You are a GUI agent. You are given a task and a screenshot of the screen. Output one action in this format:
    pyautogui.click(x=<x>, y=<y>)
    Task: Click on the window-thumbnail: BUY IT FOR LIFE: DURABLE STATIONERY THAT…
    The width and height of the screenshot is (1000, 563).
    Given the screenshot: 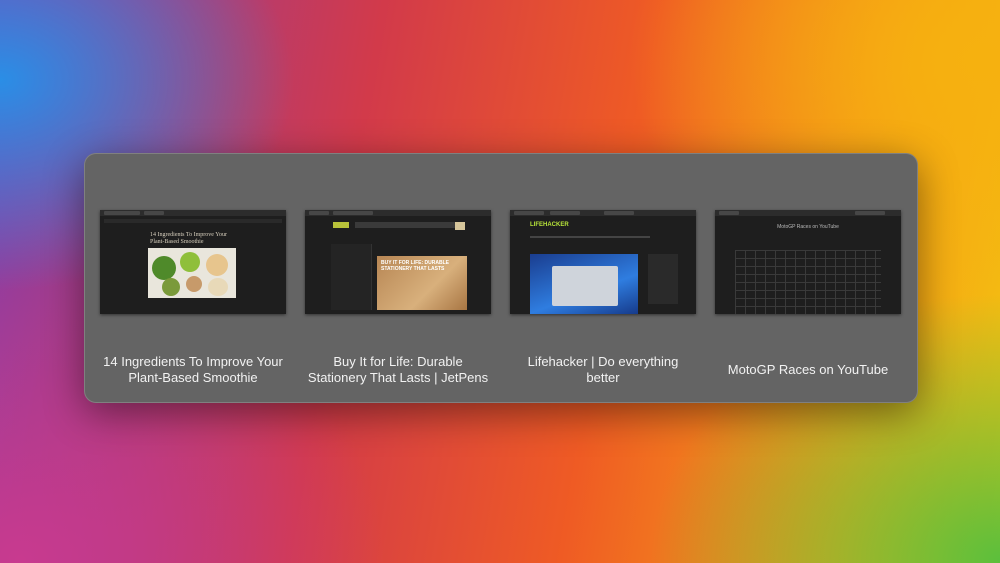 What is the action you would take?
    pyautogui.click(x=398, y=262)
    